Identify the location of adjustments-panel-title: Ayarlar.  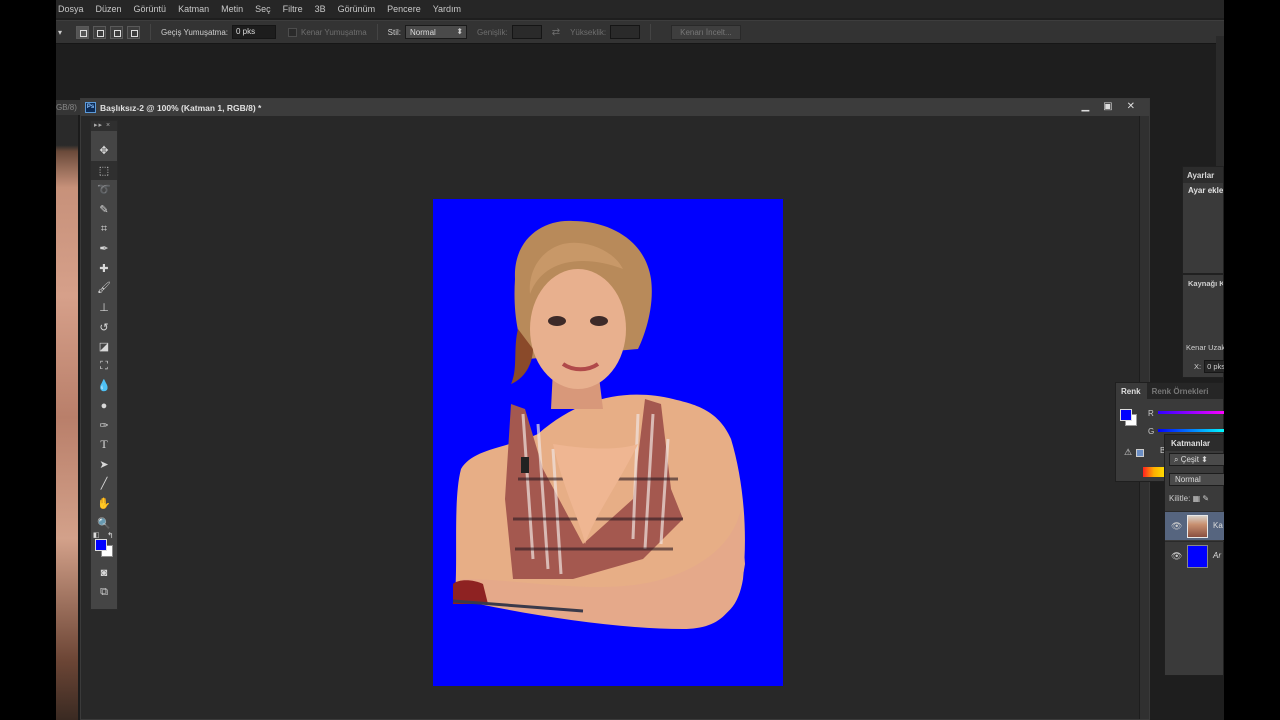
(1203, 175).